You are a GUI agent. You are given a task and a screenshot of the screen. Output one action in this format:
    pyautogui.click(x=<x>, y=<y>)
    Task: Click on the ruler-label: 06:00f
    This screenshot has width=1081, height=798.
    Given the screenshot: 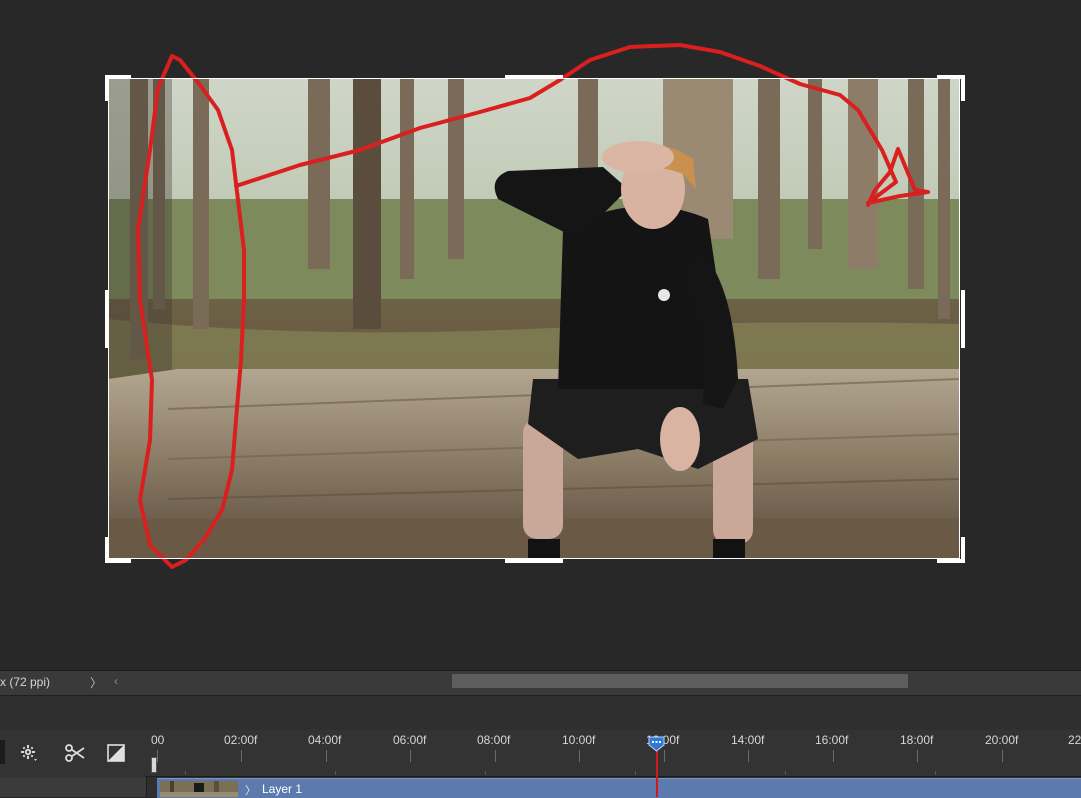 What is the action you would take?
    pyautogui.click(x=410, y=740)
    